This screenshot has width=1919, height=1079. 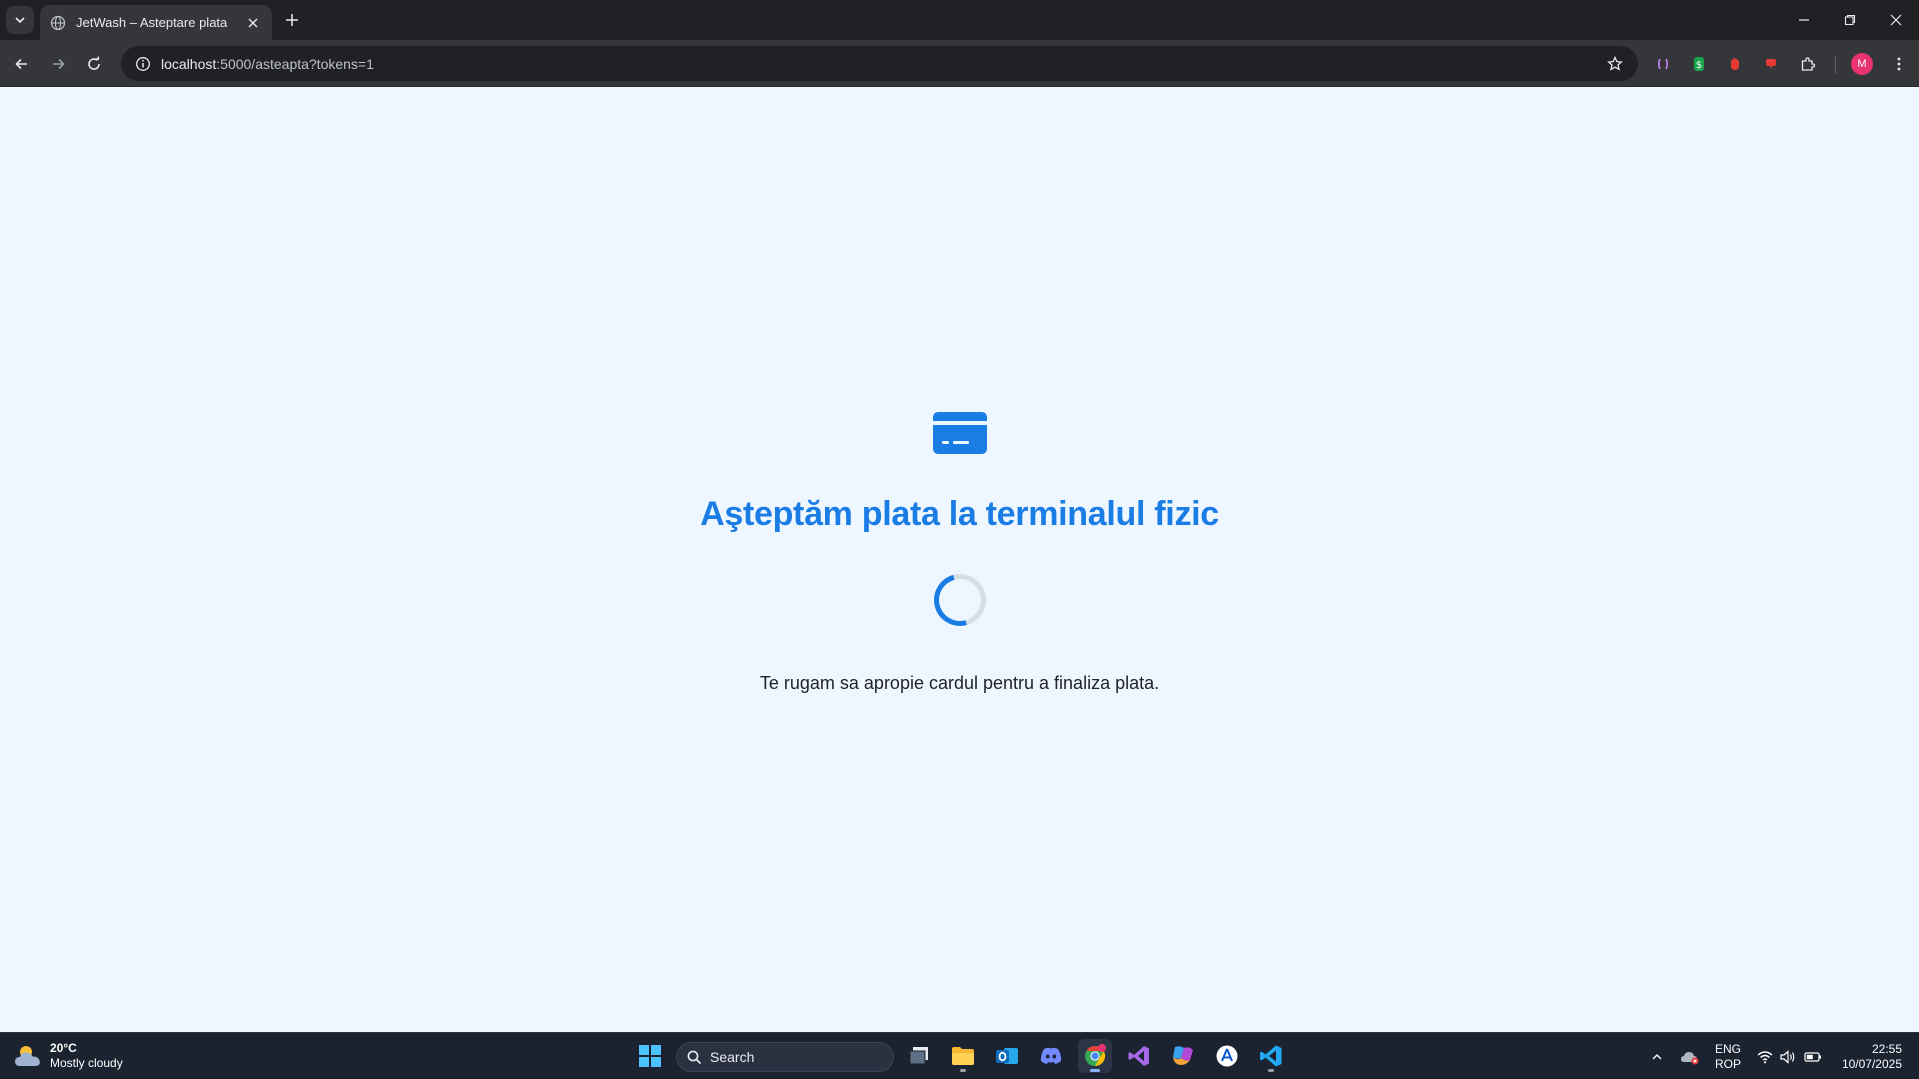 I want to click on close-window-button, so click(x=1896, y=20).